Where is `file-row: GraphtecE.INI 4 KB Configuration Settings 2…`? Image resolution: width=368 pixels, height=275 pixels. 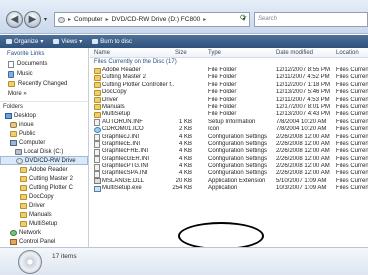 file-row: GraphtecE.INI 4 KB Configuration Settings 2… is located at coordinates (229, 144).